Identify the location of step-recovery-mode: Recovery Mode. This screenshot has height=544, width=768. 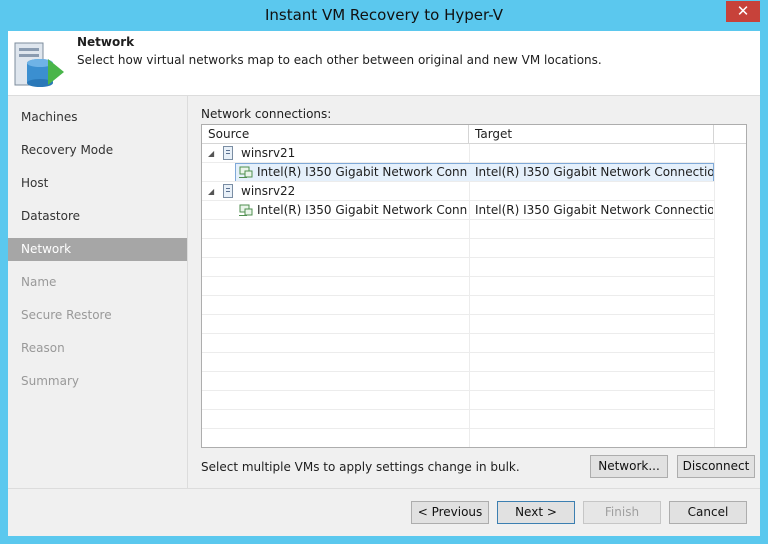
(97, 150).